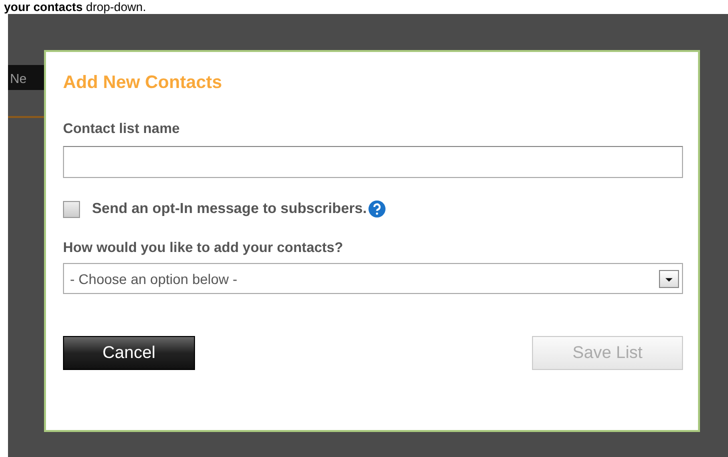 Image resolution: width=728 pixels, height=457 pixels. Describe the element at coordinates (26, 77) in the screenshot. I see `new-button: Ne` at that location.